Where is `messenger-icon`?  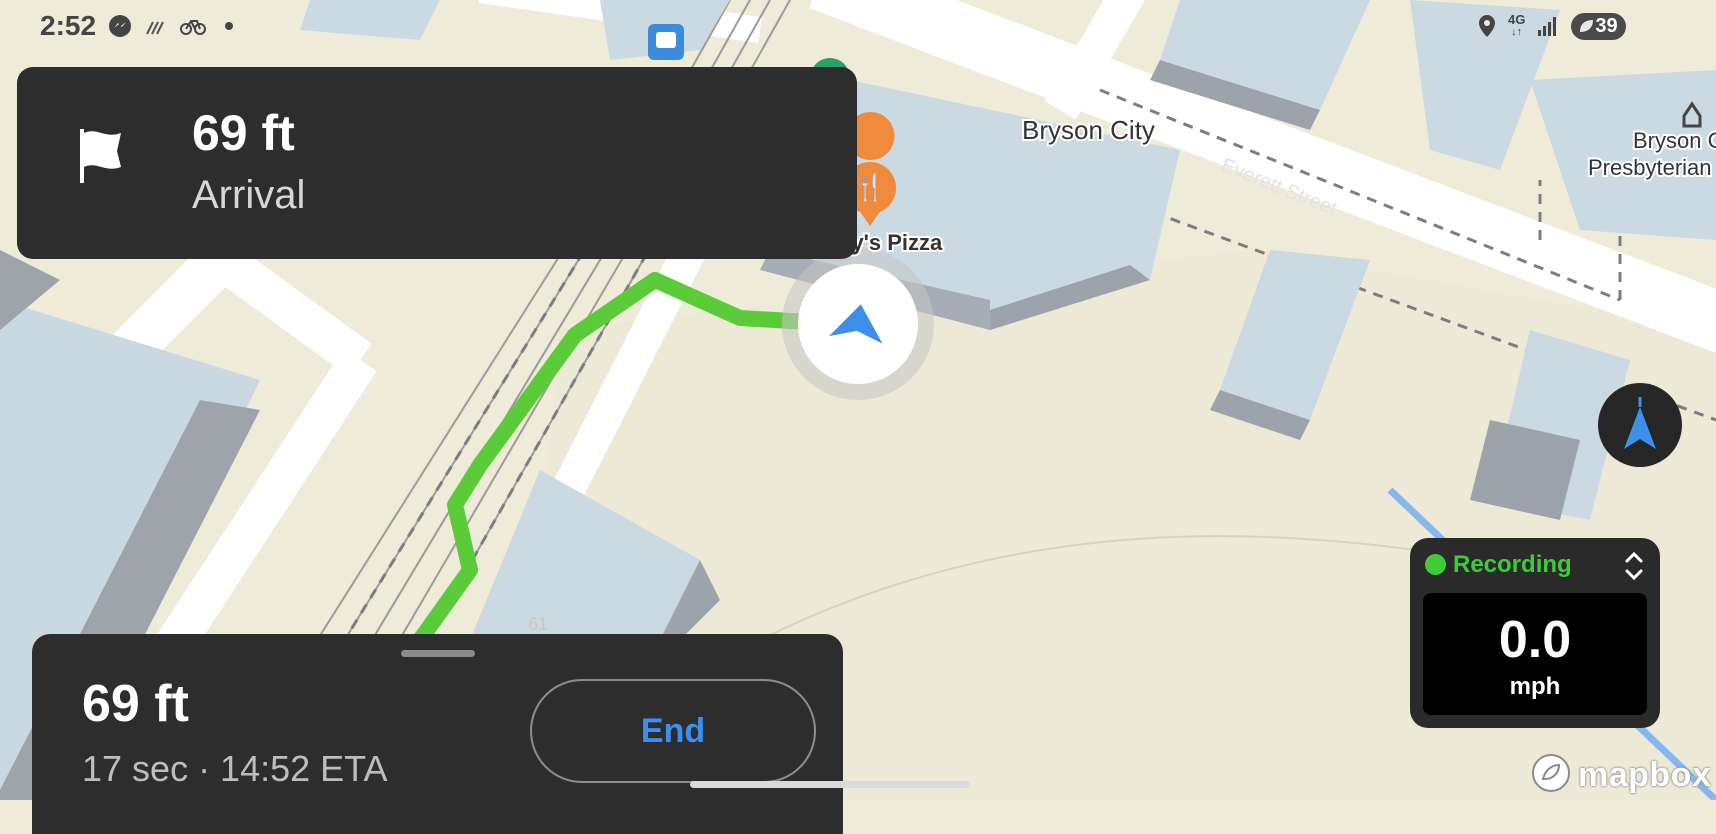 messenger-icon is located at coordinates (120, 26).